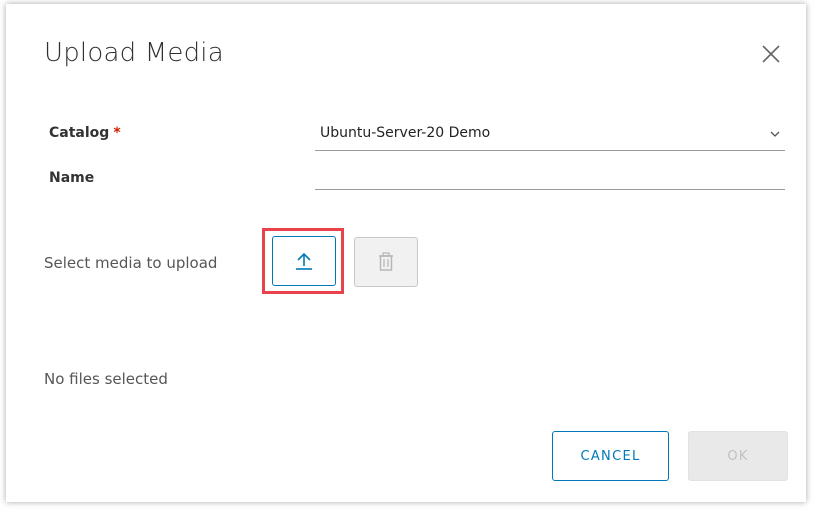  I want to click on close-button, so click(771, 54).